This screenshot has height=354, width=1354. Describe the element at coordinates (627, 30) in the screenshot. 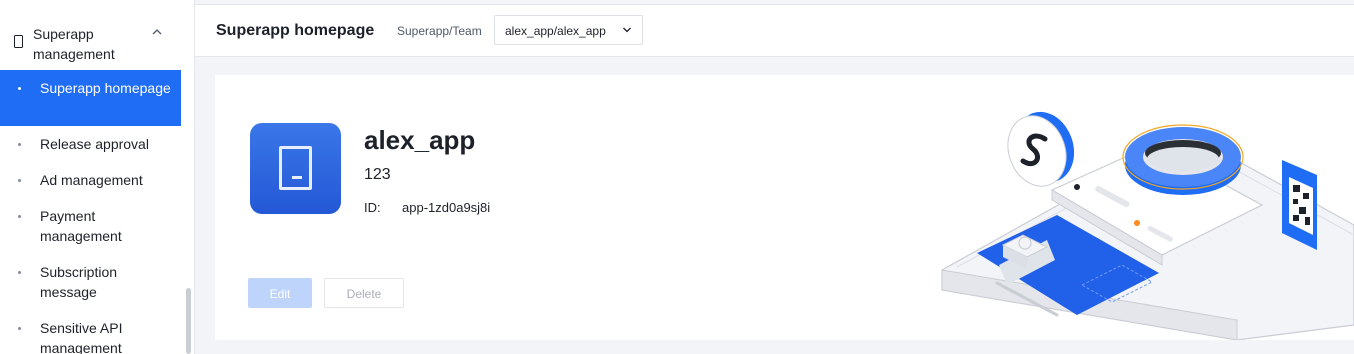

I see `chevron-down-icon` at that location.